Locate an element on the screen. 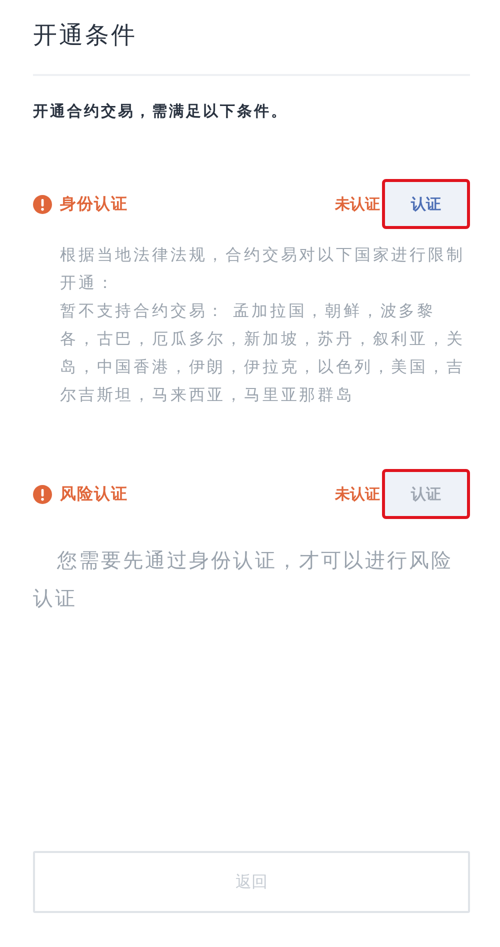  restriction-text: 根据当地法律法规，合约交易对以下国家进行限制开通： is located at coordinates (263, 269).